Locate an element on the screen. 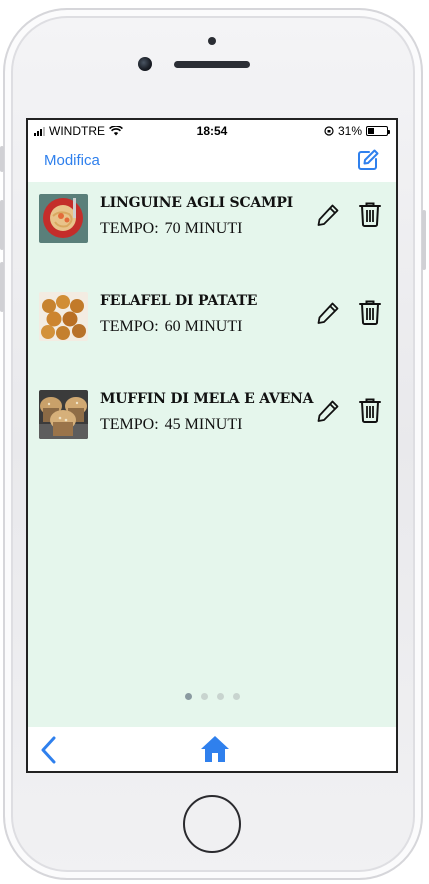 The height and width of the screenshot is (884, 429). recipe-time: TEMPO: 60 MINUTI is located at coordinates (171, 327).